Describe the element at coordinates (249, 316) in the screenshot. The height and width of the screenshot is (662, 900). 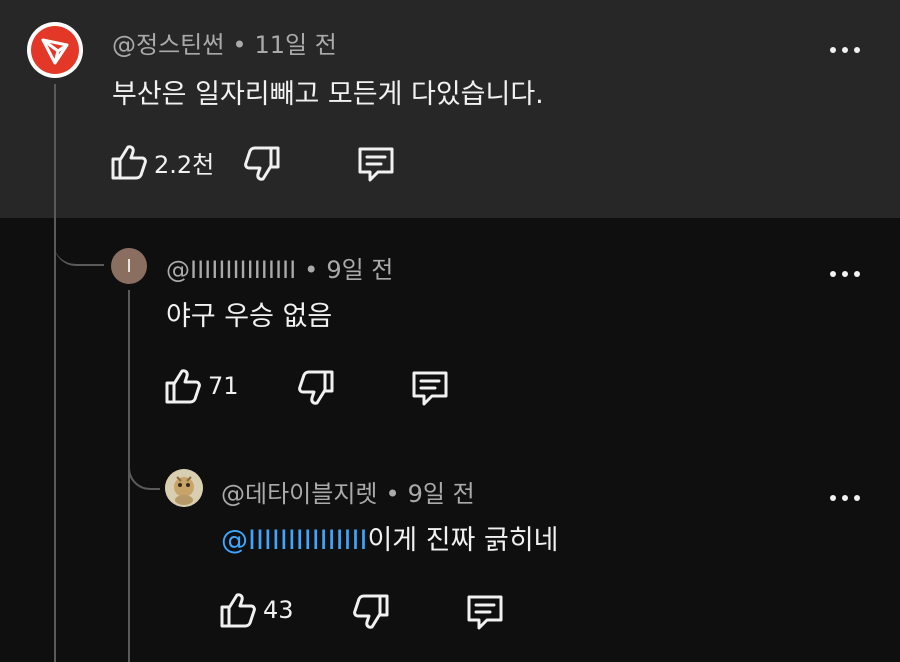
I see `comment-text: 야구 우승 없음` at that location.